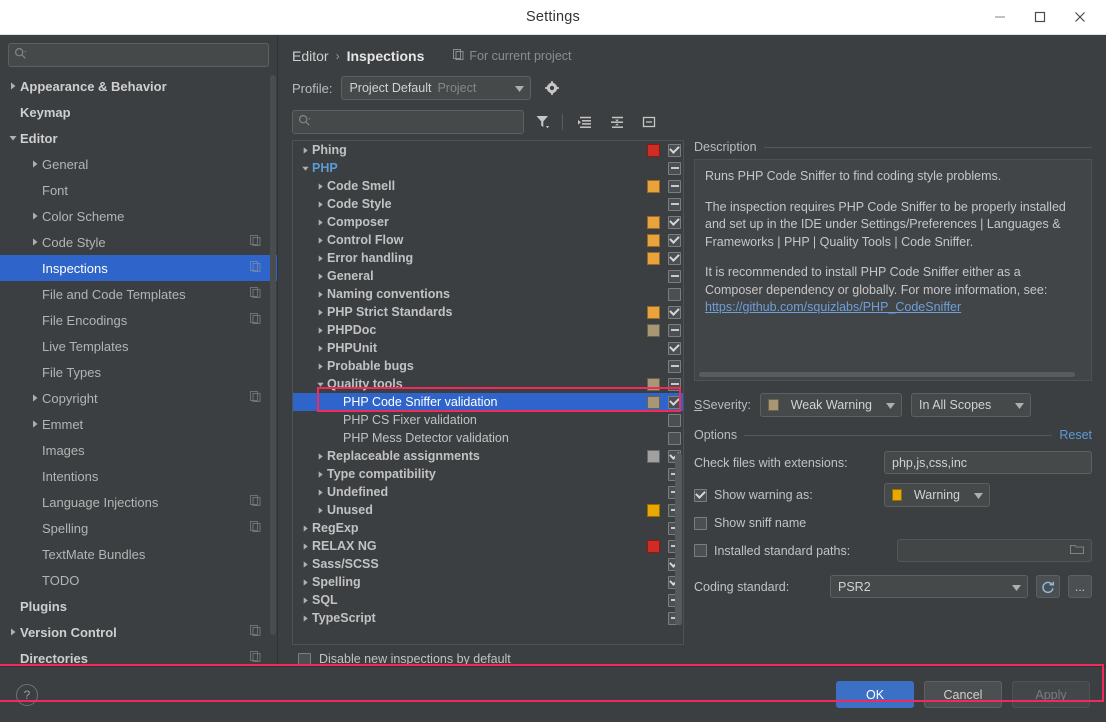  What do you see at coordinates (1075, 435) in the screenshot?
I see `reset-link: Reset` at bounding box center [1075, 435].